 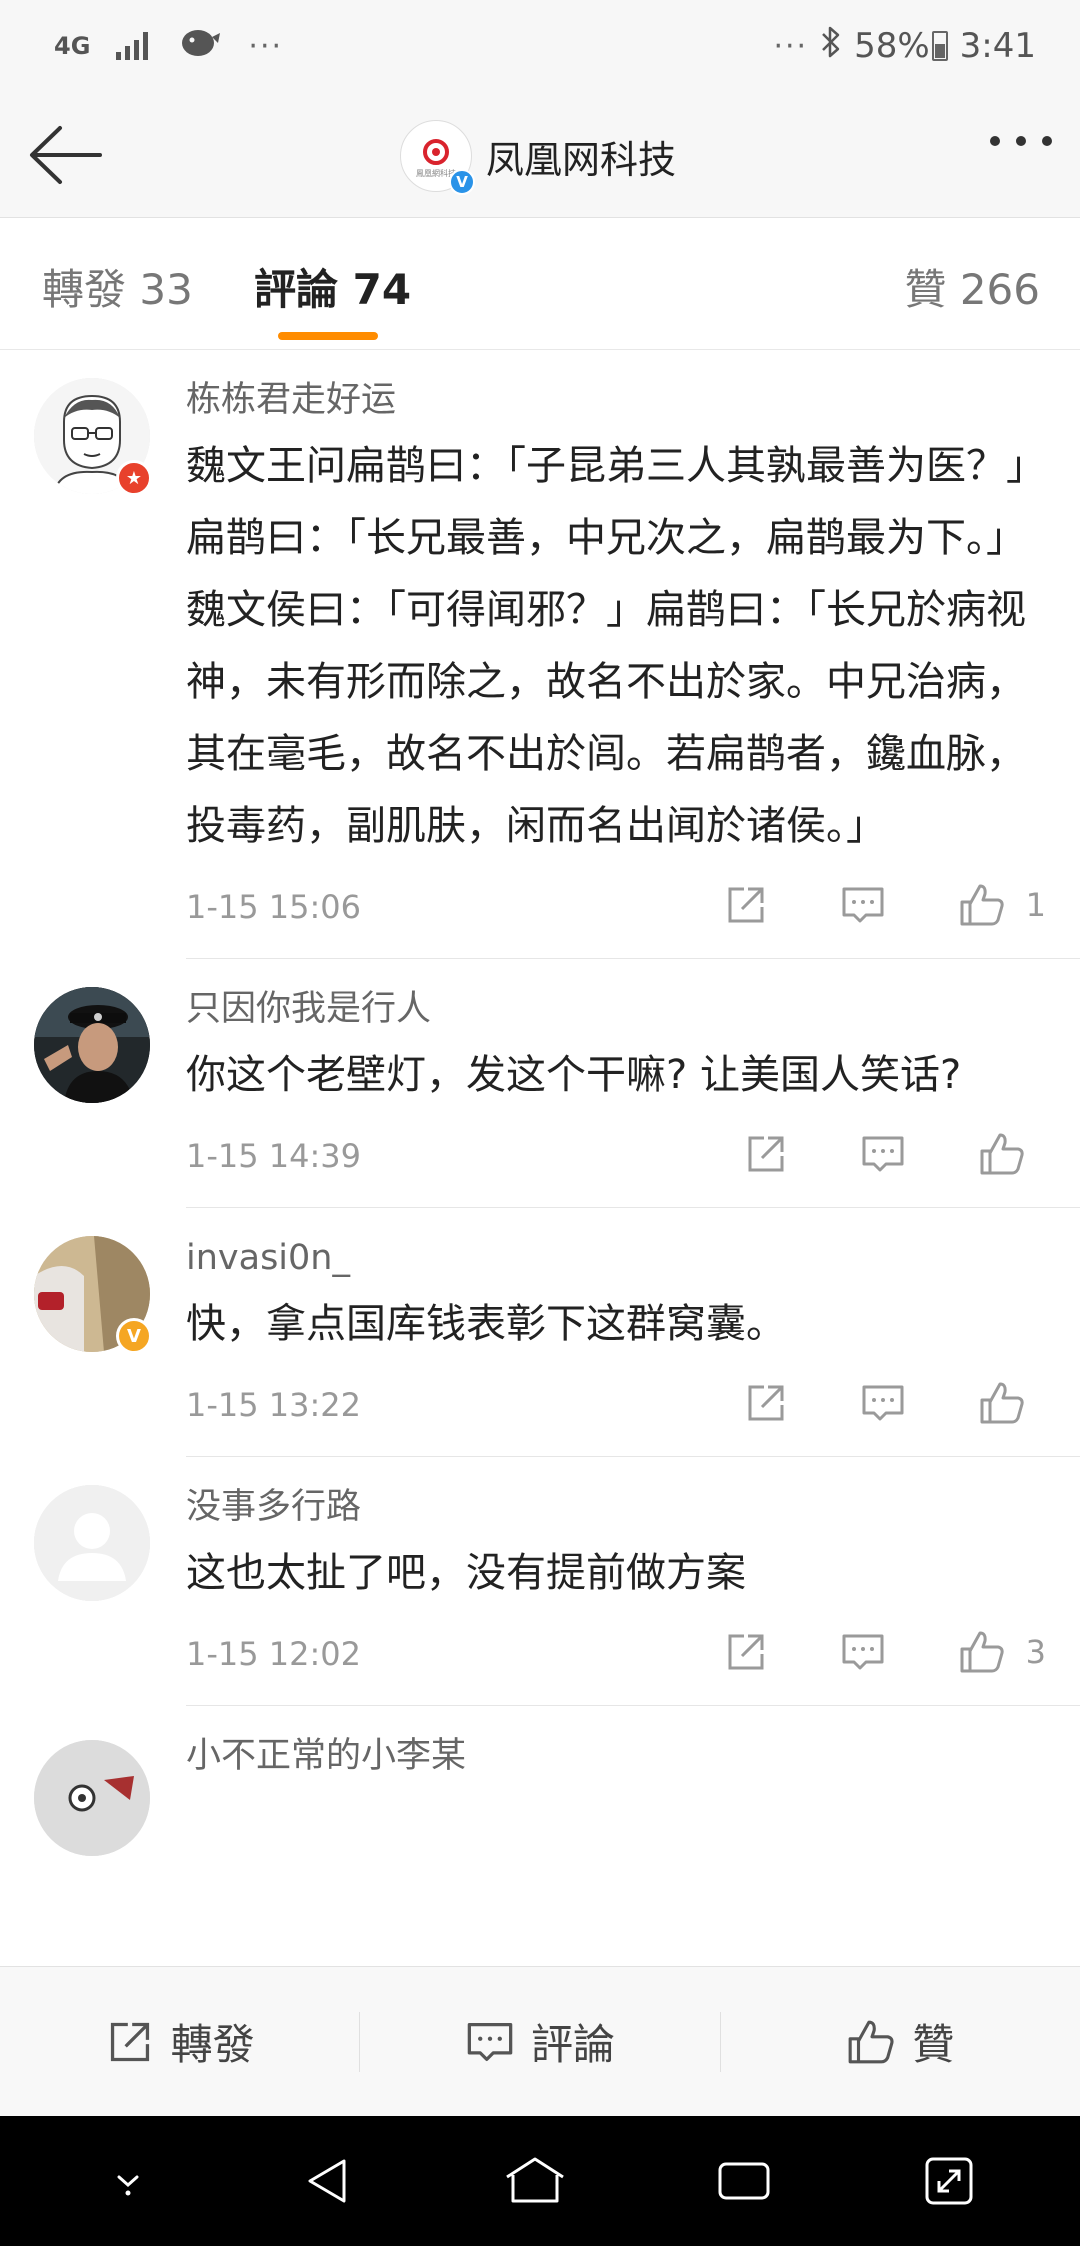 I want to click on clock: 3:41, so click(x=997, y=46).